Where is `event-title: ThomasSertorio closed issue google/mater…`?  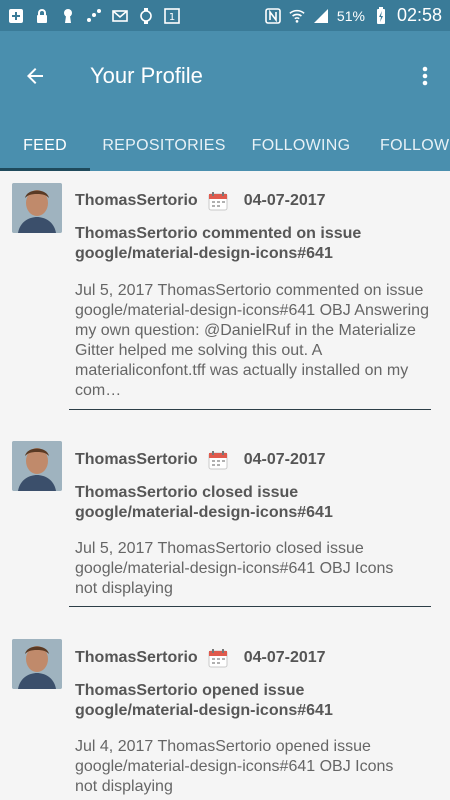 event-title: ThomasSertorio closed issue google/mater… is located at coordinates (204, 502).